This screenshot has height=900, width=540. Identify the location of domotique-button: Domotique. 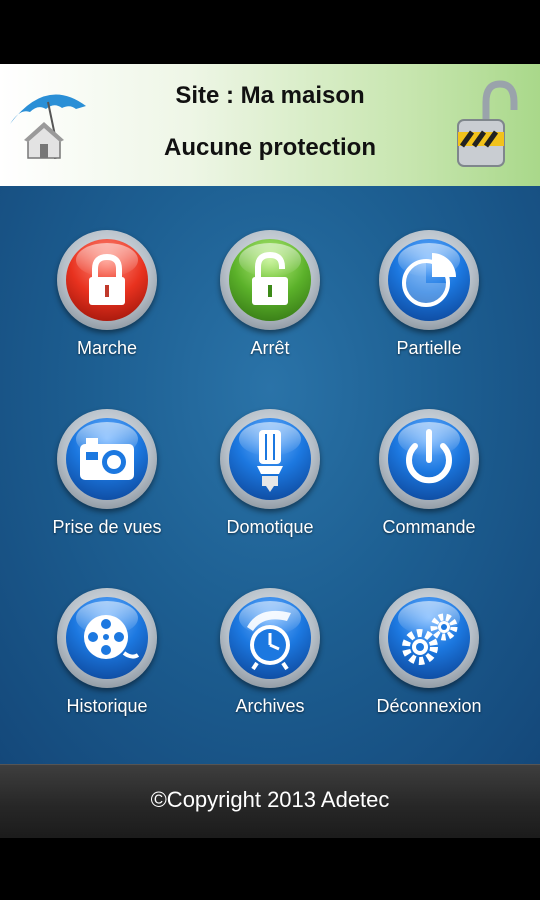
(270, 494).